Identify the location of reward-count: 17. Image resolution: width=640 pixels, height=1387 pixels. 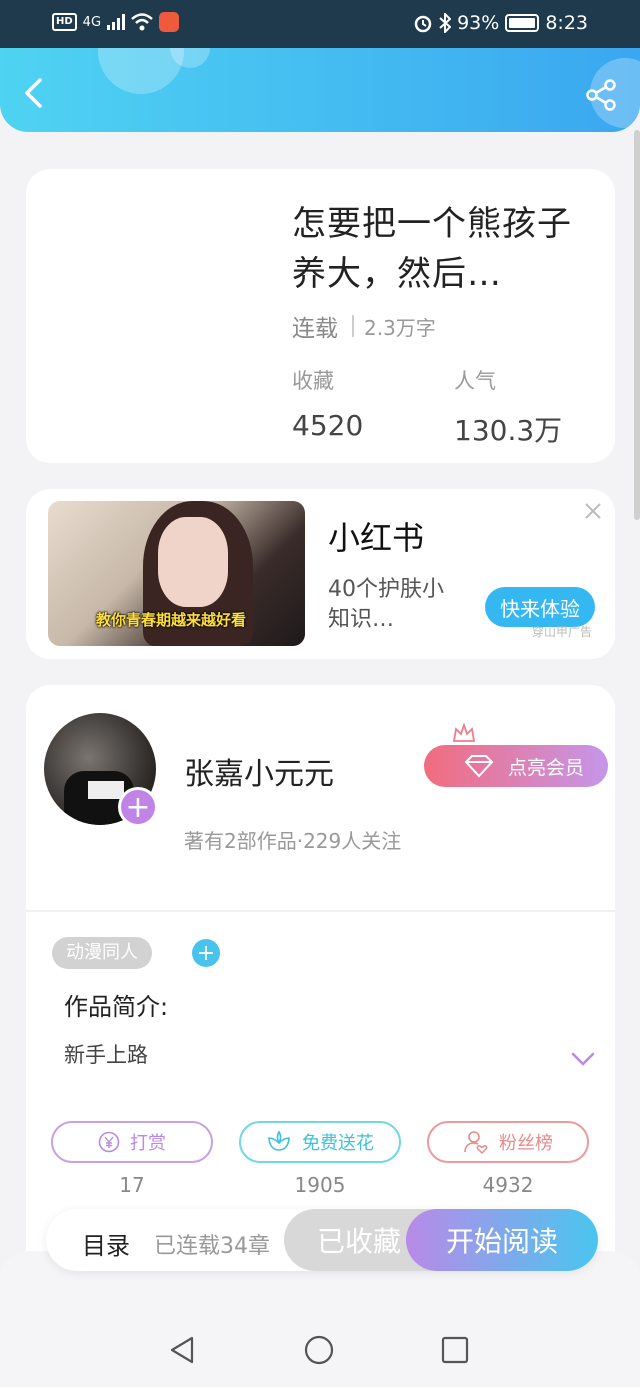
(132, 1185).